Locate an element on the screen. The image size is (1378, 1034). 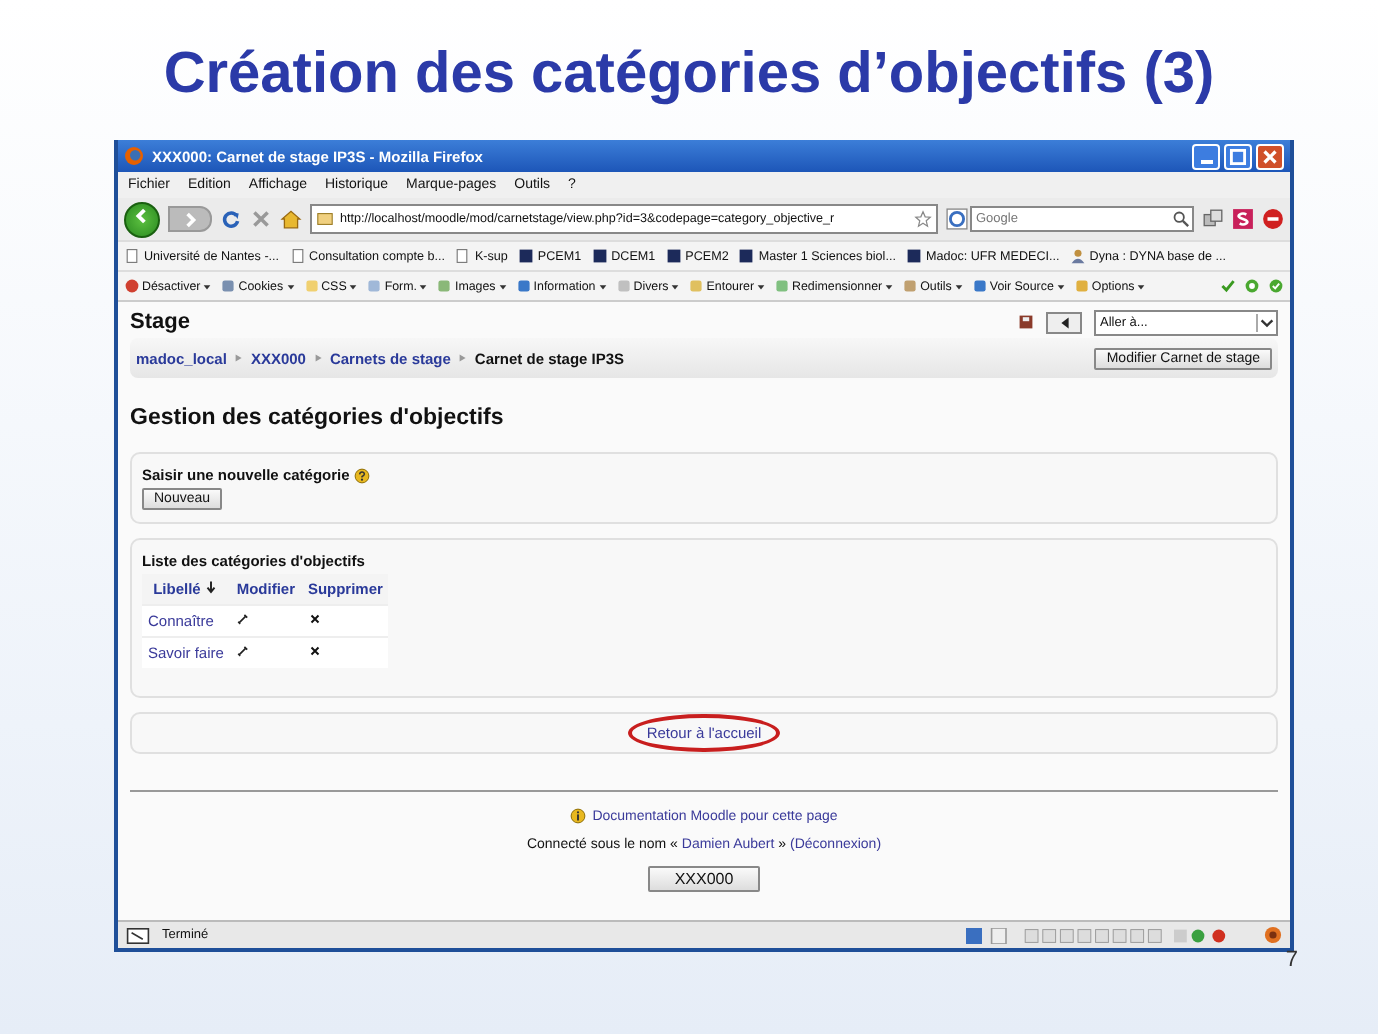
close-icon is located at coordinates (1270, 156).